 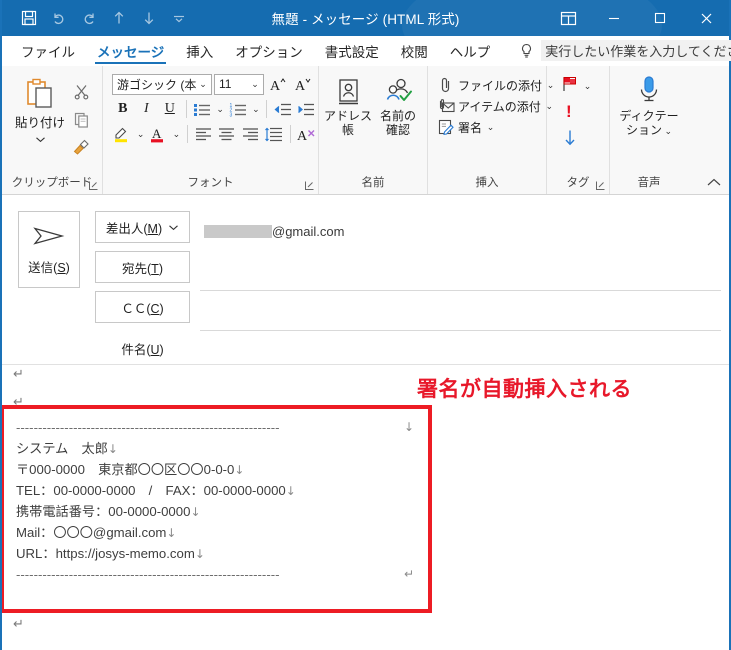 I want to click on undo-icon, so click(x=59, y=18).